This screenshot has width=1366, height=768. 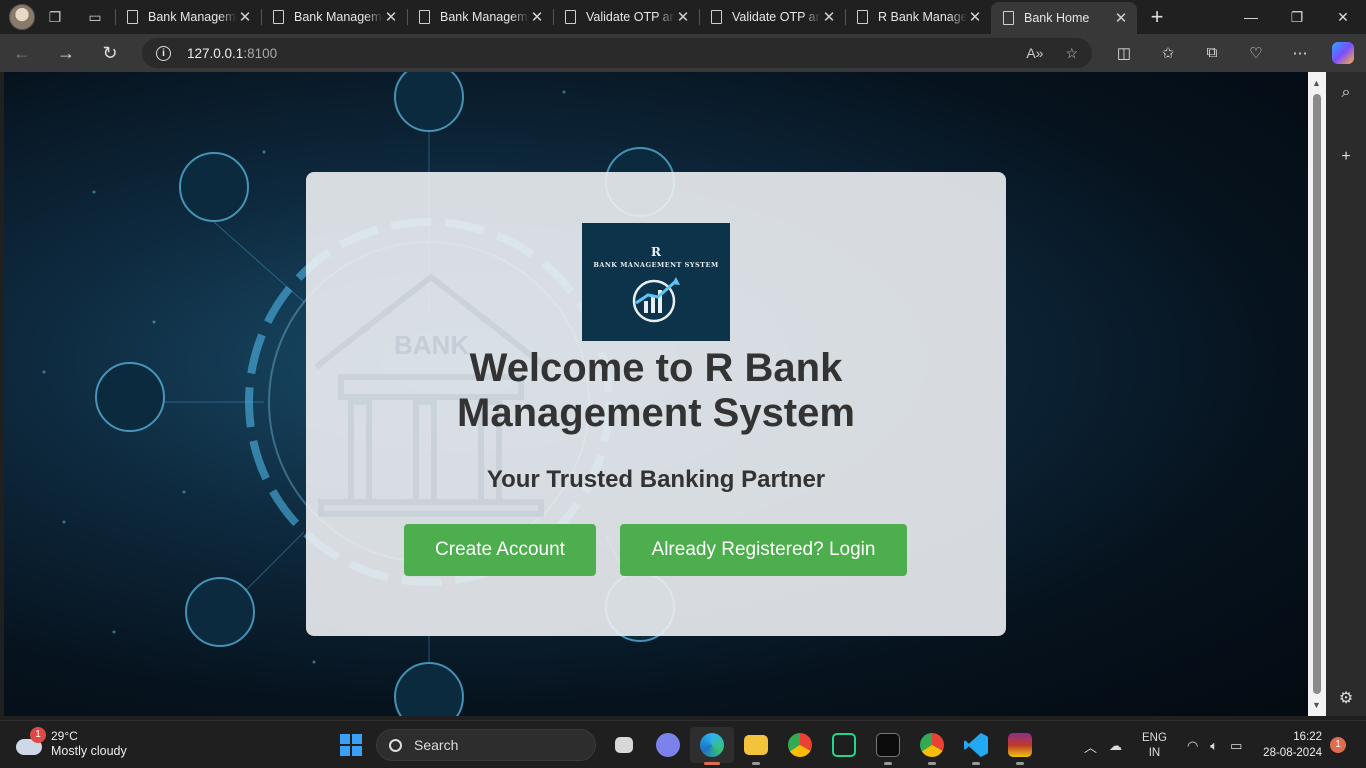 I want to click on time: 16:22, so click(x=1307, y=737).